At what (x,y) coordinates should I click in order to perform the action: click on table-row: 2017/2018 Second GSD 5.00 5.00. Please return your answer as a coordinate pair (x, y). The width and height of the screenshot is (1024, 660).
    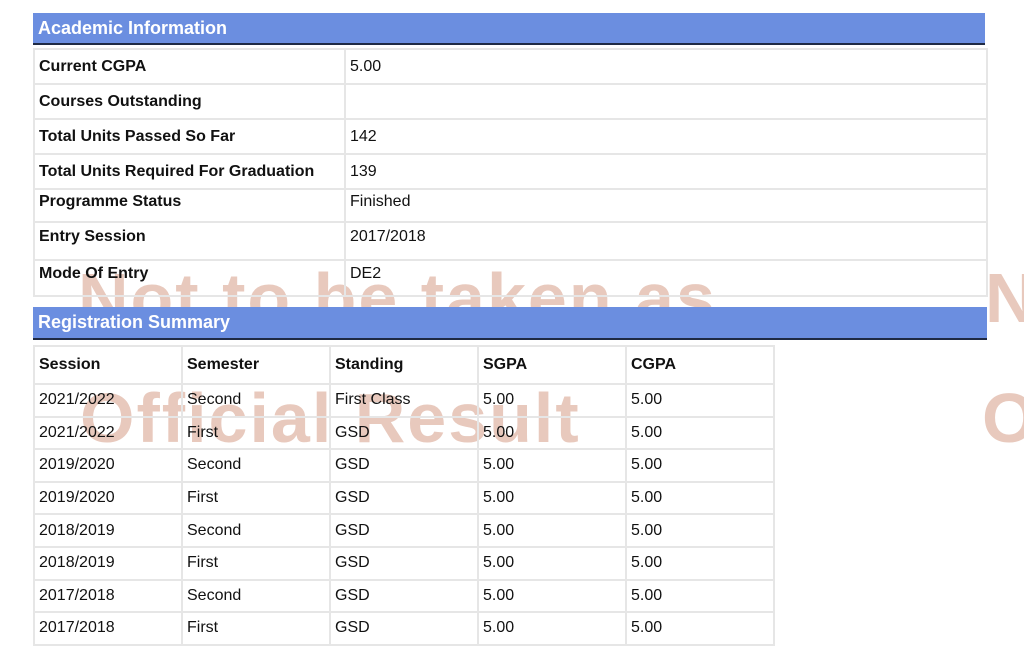
    Looking at the image, I should click on (404, 596).